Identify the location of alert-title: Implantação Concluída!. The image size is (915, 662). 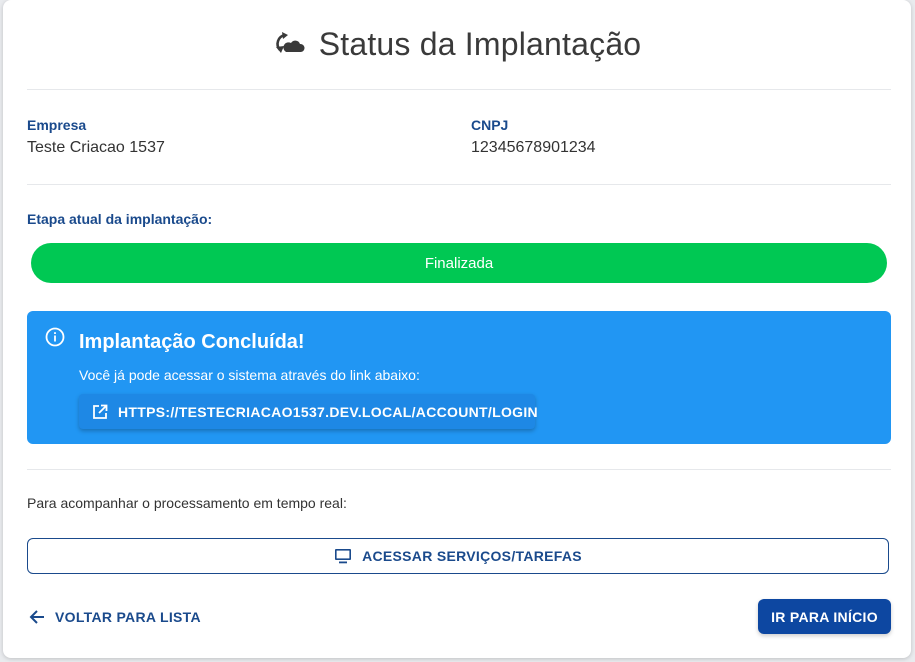
(192, 342).